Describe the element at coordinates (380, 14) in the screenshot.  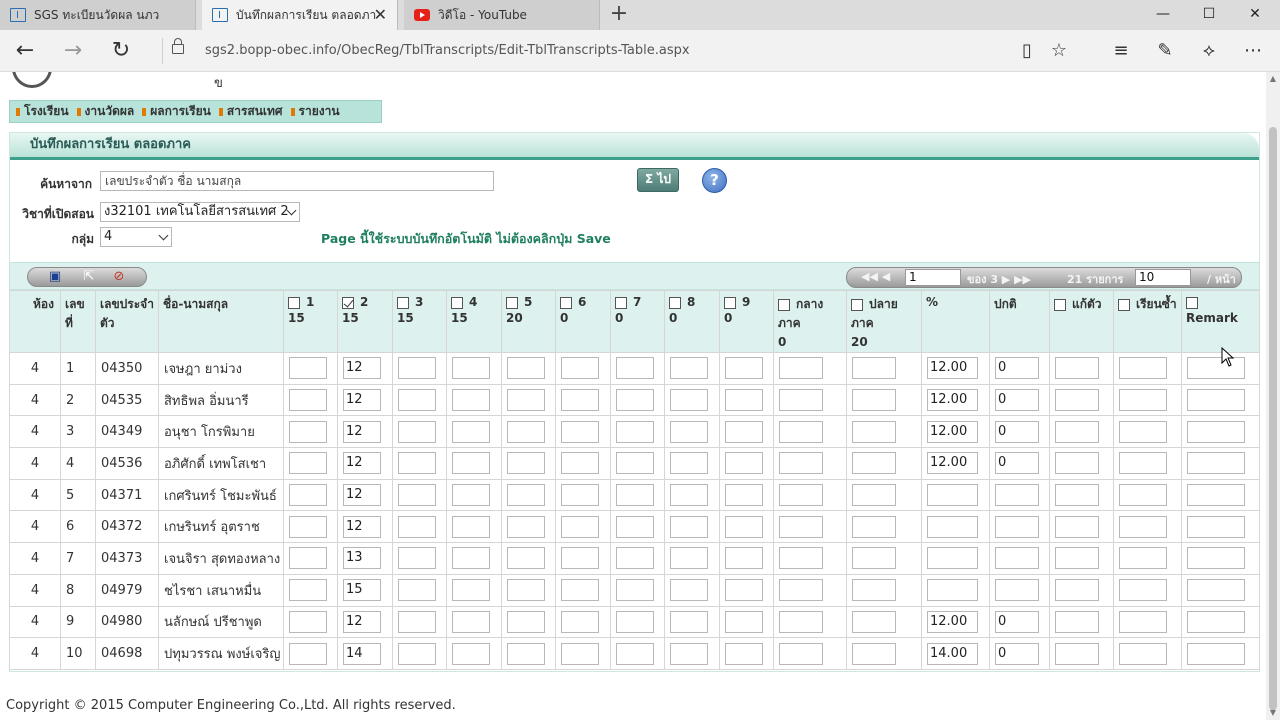
I see `close-tab-icon: ✕` at that location.